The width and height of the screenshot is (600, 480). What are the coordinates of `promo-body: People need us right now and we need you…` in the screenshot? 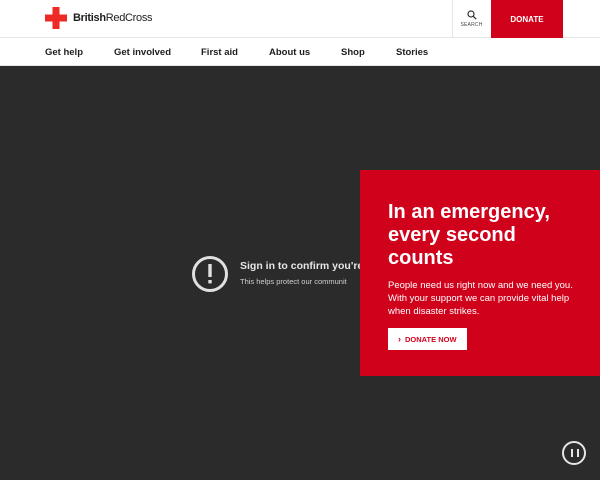 It's located at (480, 298).